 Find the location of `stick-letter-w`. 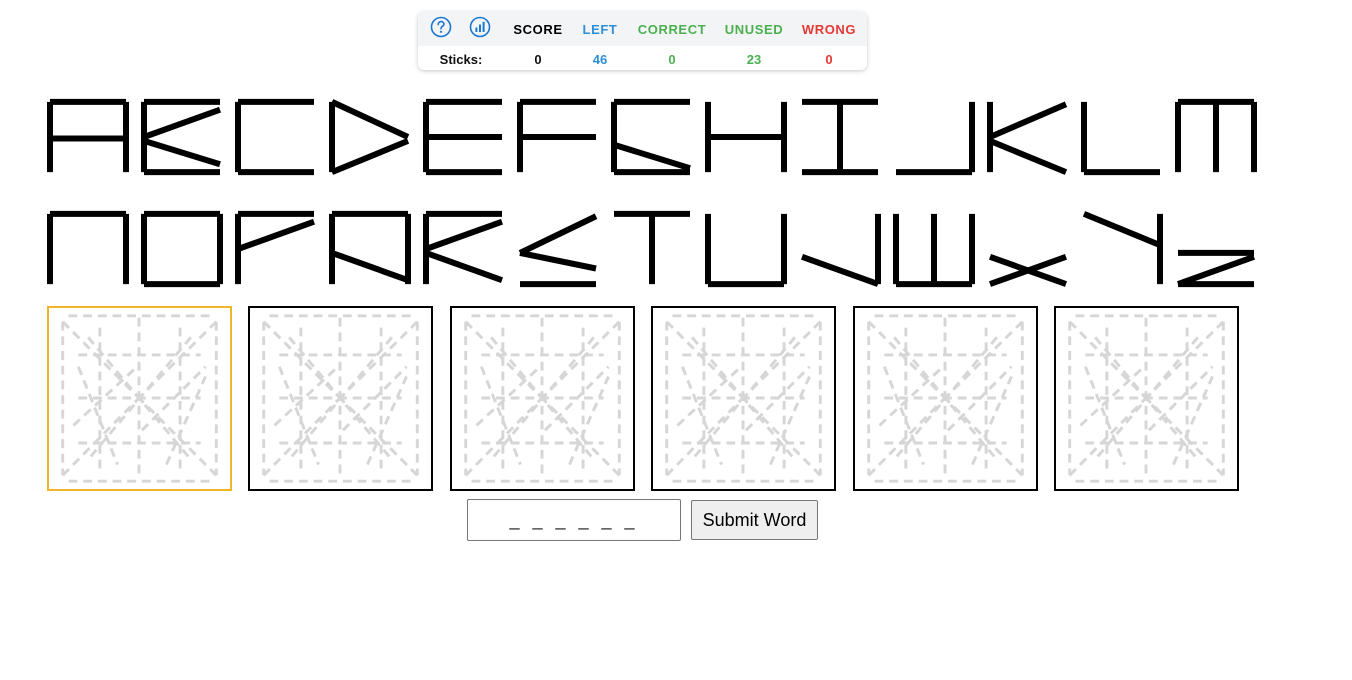

stick-letter-w is located at coordinates (934, 250).